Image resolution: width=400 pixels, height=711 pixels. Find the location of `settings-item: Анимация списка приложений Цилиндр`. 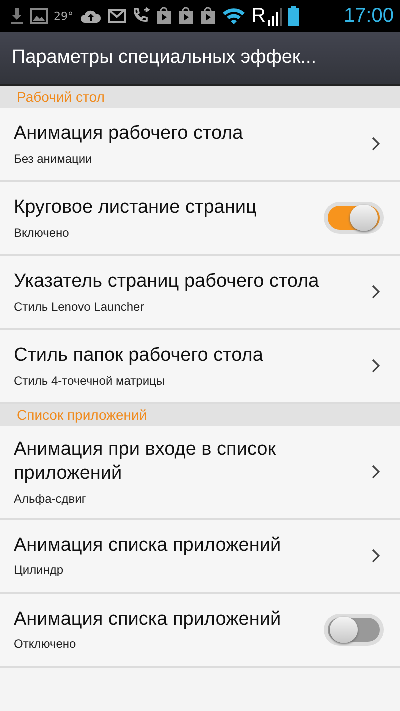

settings-item: Анимация списка приложений Цилиндр is located at coordinates (200, 557).